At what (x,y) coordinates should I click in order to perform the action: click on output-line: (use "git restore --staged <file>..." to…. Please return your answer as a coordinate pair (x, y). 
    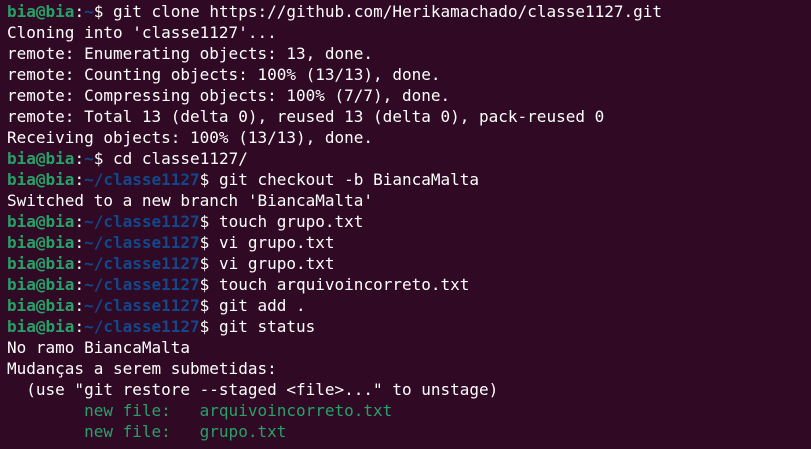
    Looking at the image, I should click on (409, 389).